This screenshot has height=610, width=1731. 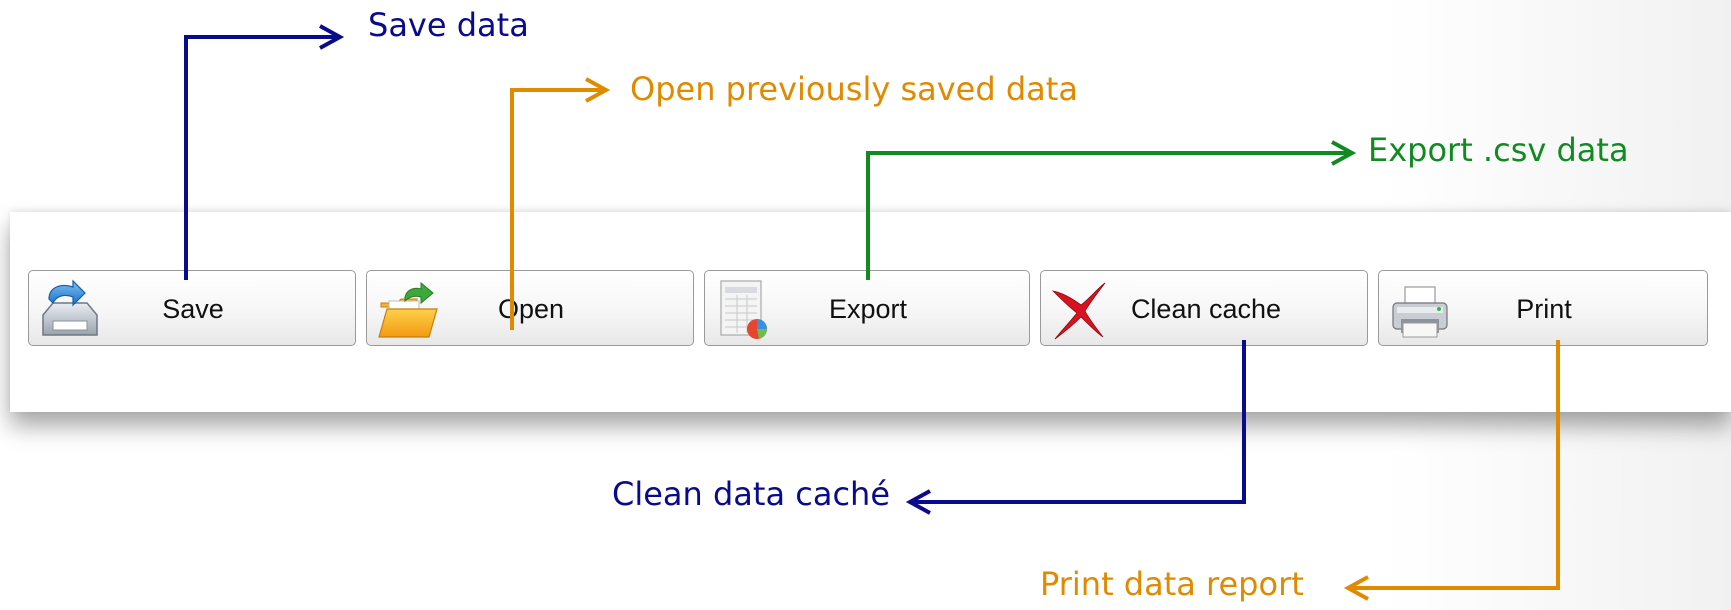 I want to click on open-annotation: Open previously saved data, so click(x=854, y=89).